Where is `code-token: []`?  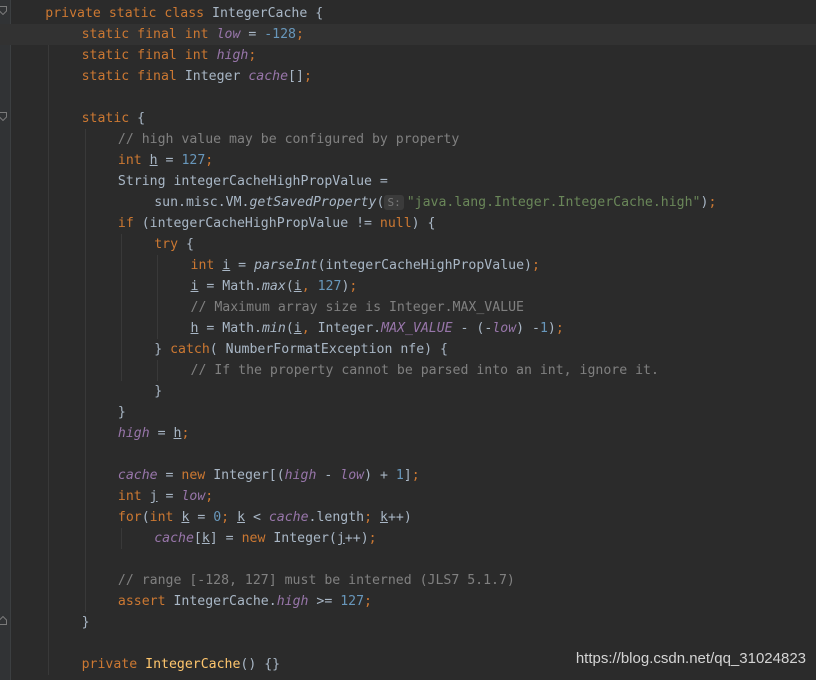
code-token: [] is located at coordinates (296, 76).